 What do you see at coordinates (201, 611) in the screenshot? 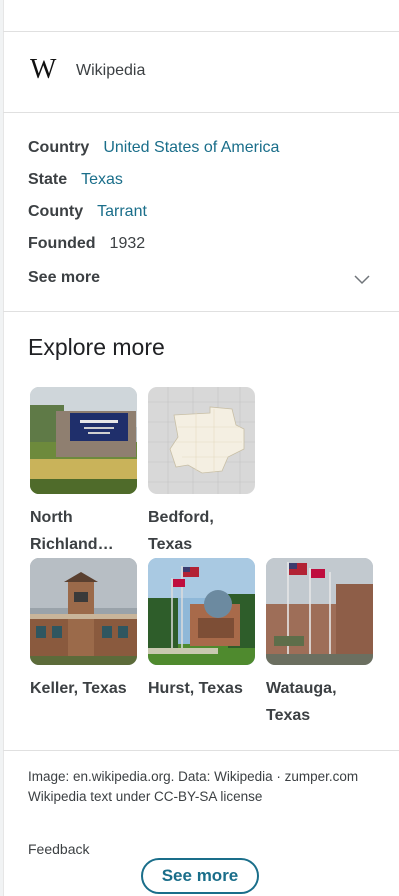
I see `flags-building-photo` at bounding box center [201, 611].